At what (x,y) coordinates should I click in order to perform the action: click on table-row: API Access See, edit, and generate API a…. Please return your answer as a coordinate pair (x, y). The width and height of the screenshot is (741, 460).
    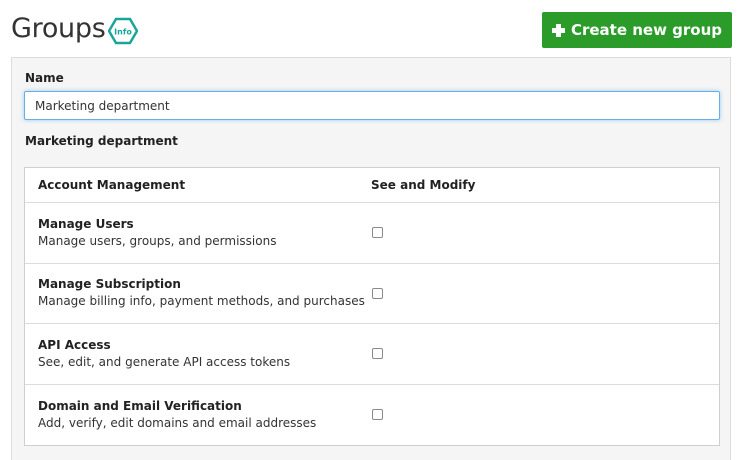
    Looking at the image, I should click on (372, 354).